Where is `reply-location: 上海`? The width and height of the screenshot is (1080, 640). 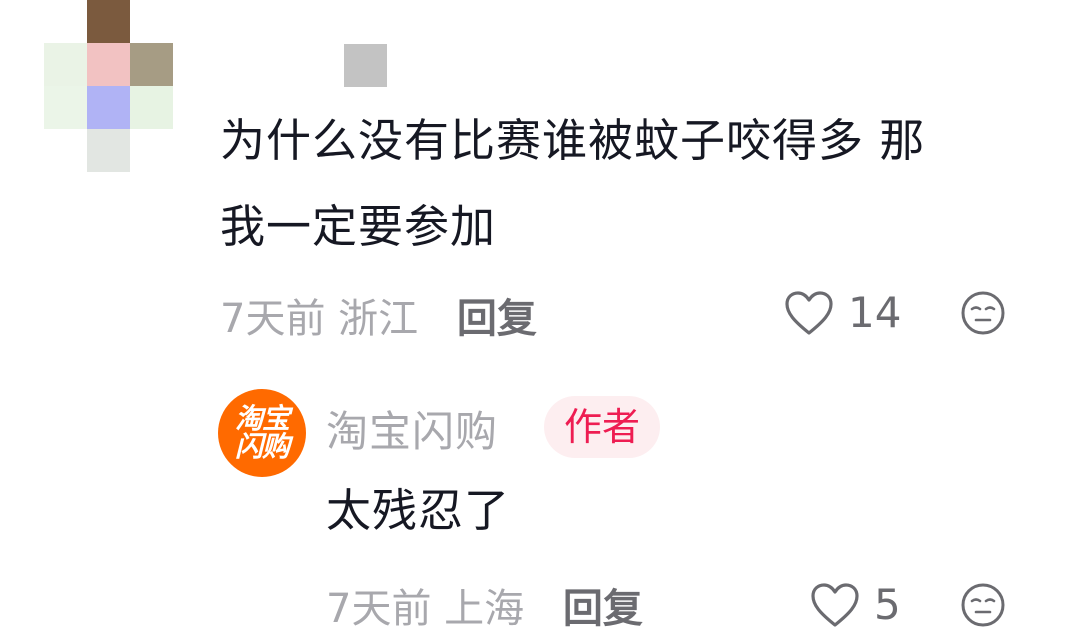
reply-location: 上海 is located at coordinates (484, 609).